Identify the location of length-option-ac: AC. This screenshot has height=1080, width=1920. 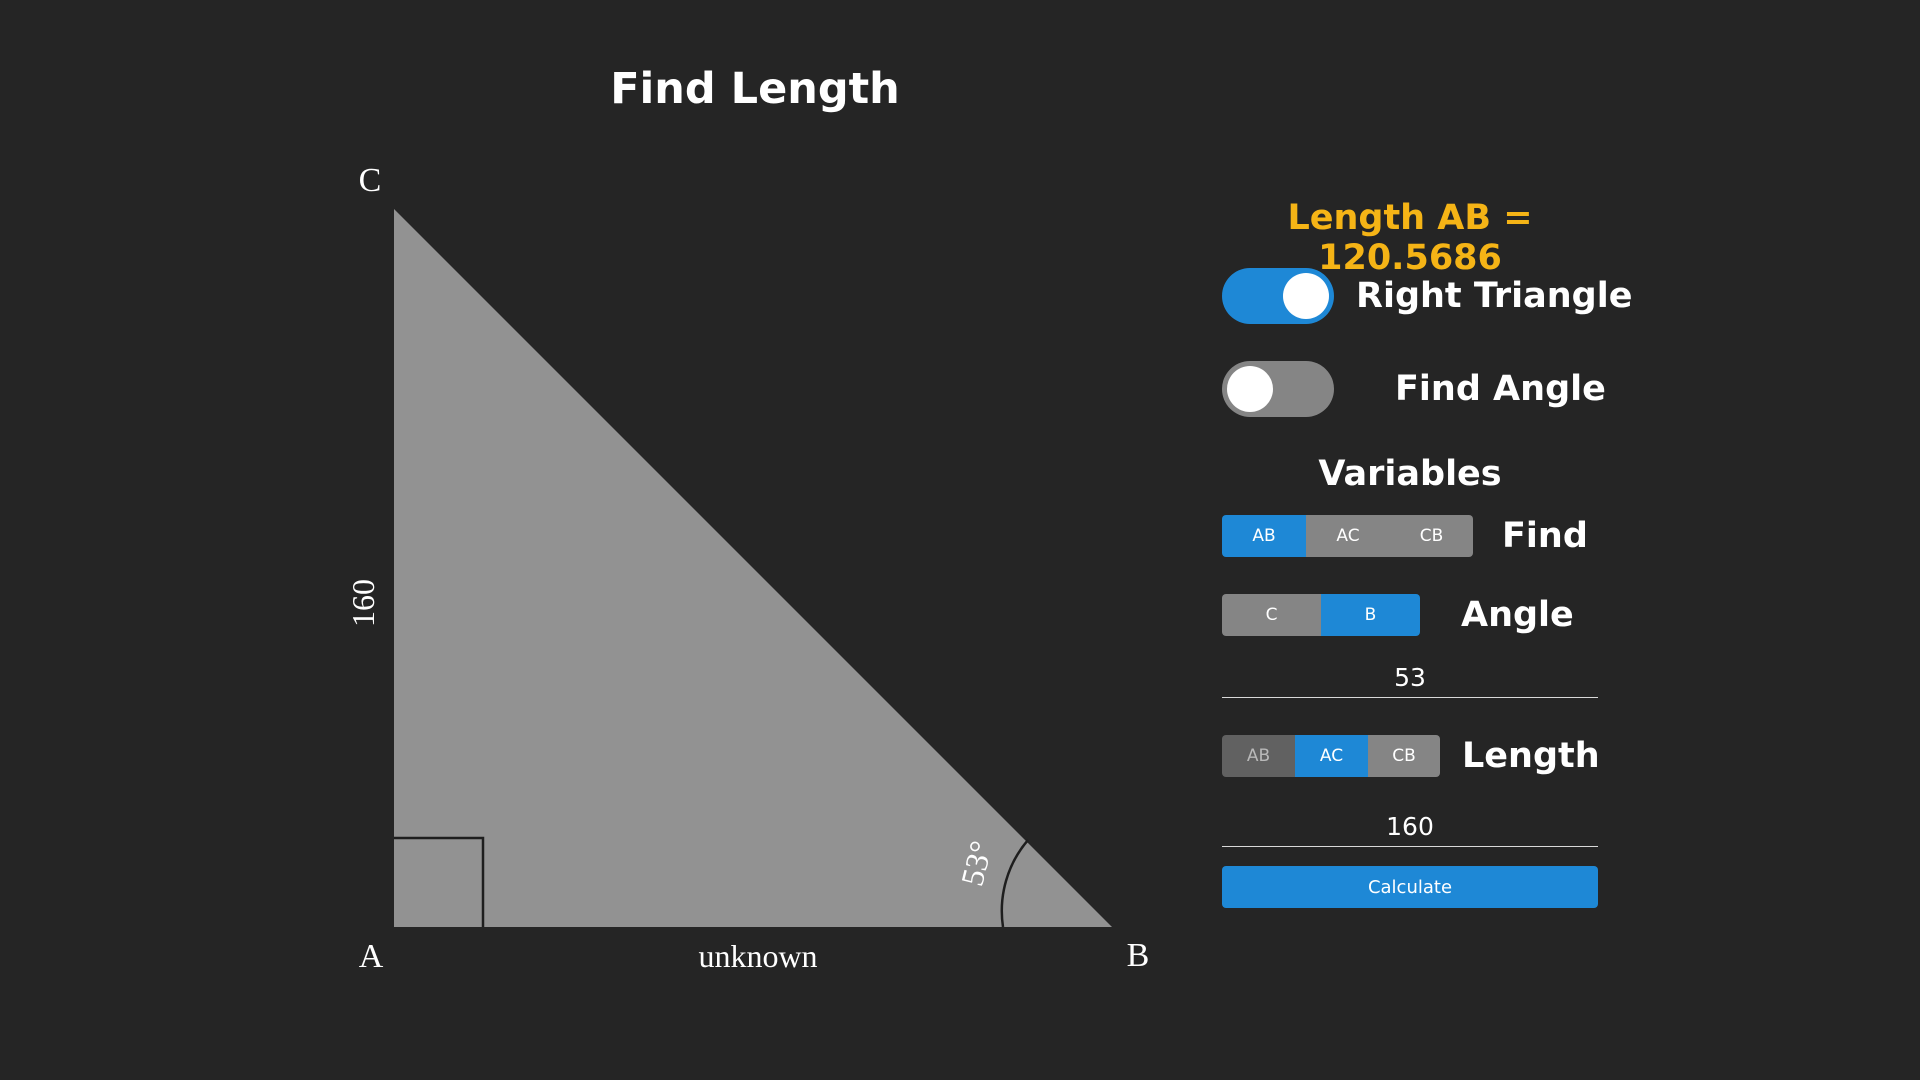
(1331, 756).